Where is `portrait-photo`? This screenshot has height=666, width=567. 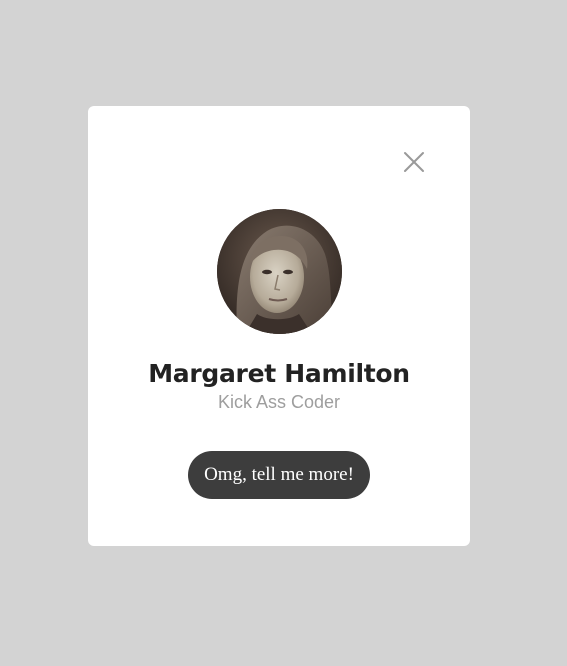
portrait-photo is located at coordinates (279, 271).